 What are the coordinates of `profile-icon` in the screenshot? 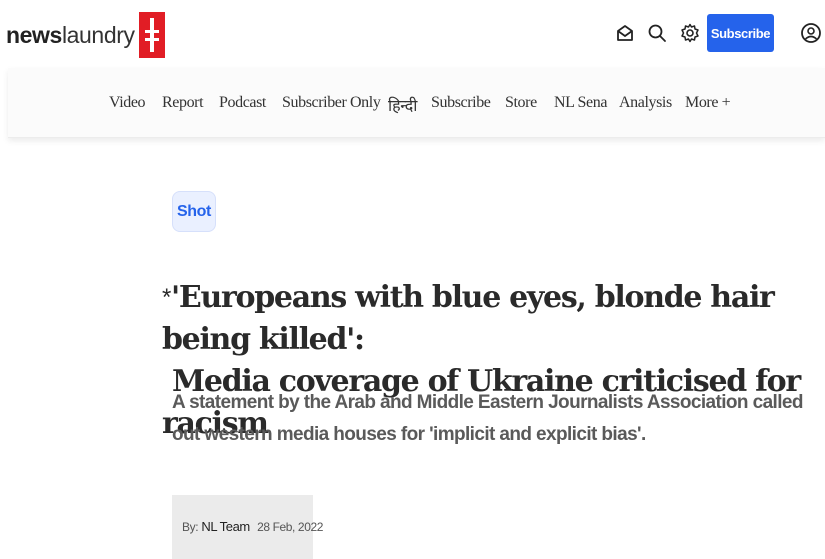 It's located at (811, 33).